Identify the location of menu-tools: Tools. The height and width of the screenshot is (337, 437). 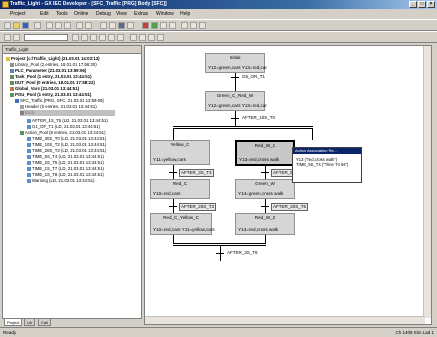
(62, 14).